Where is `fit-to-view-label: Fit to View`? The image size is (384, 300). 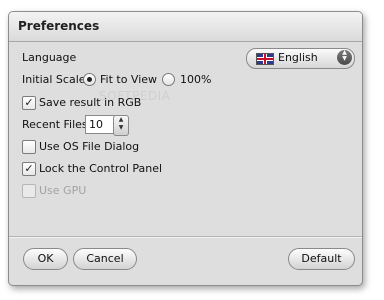
fit-to-view-label: Fit to View is located at coordinates (128, 79).